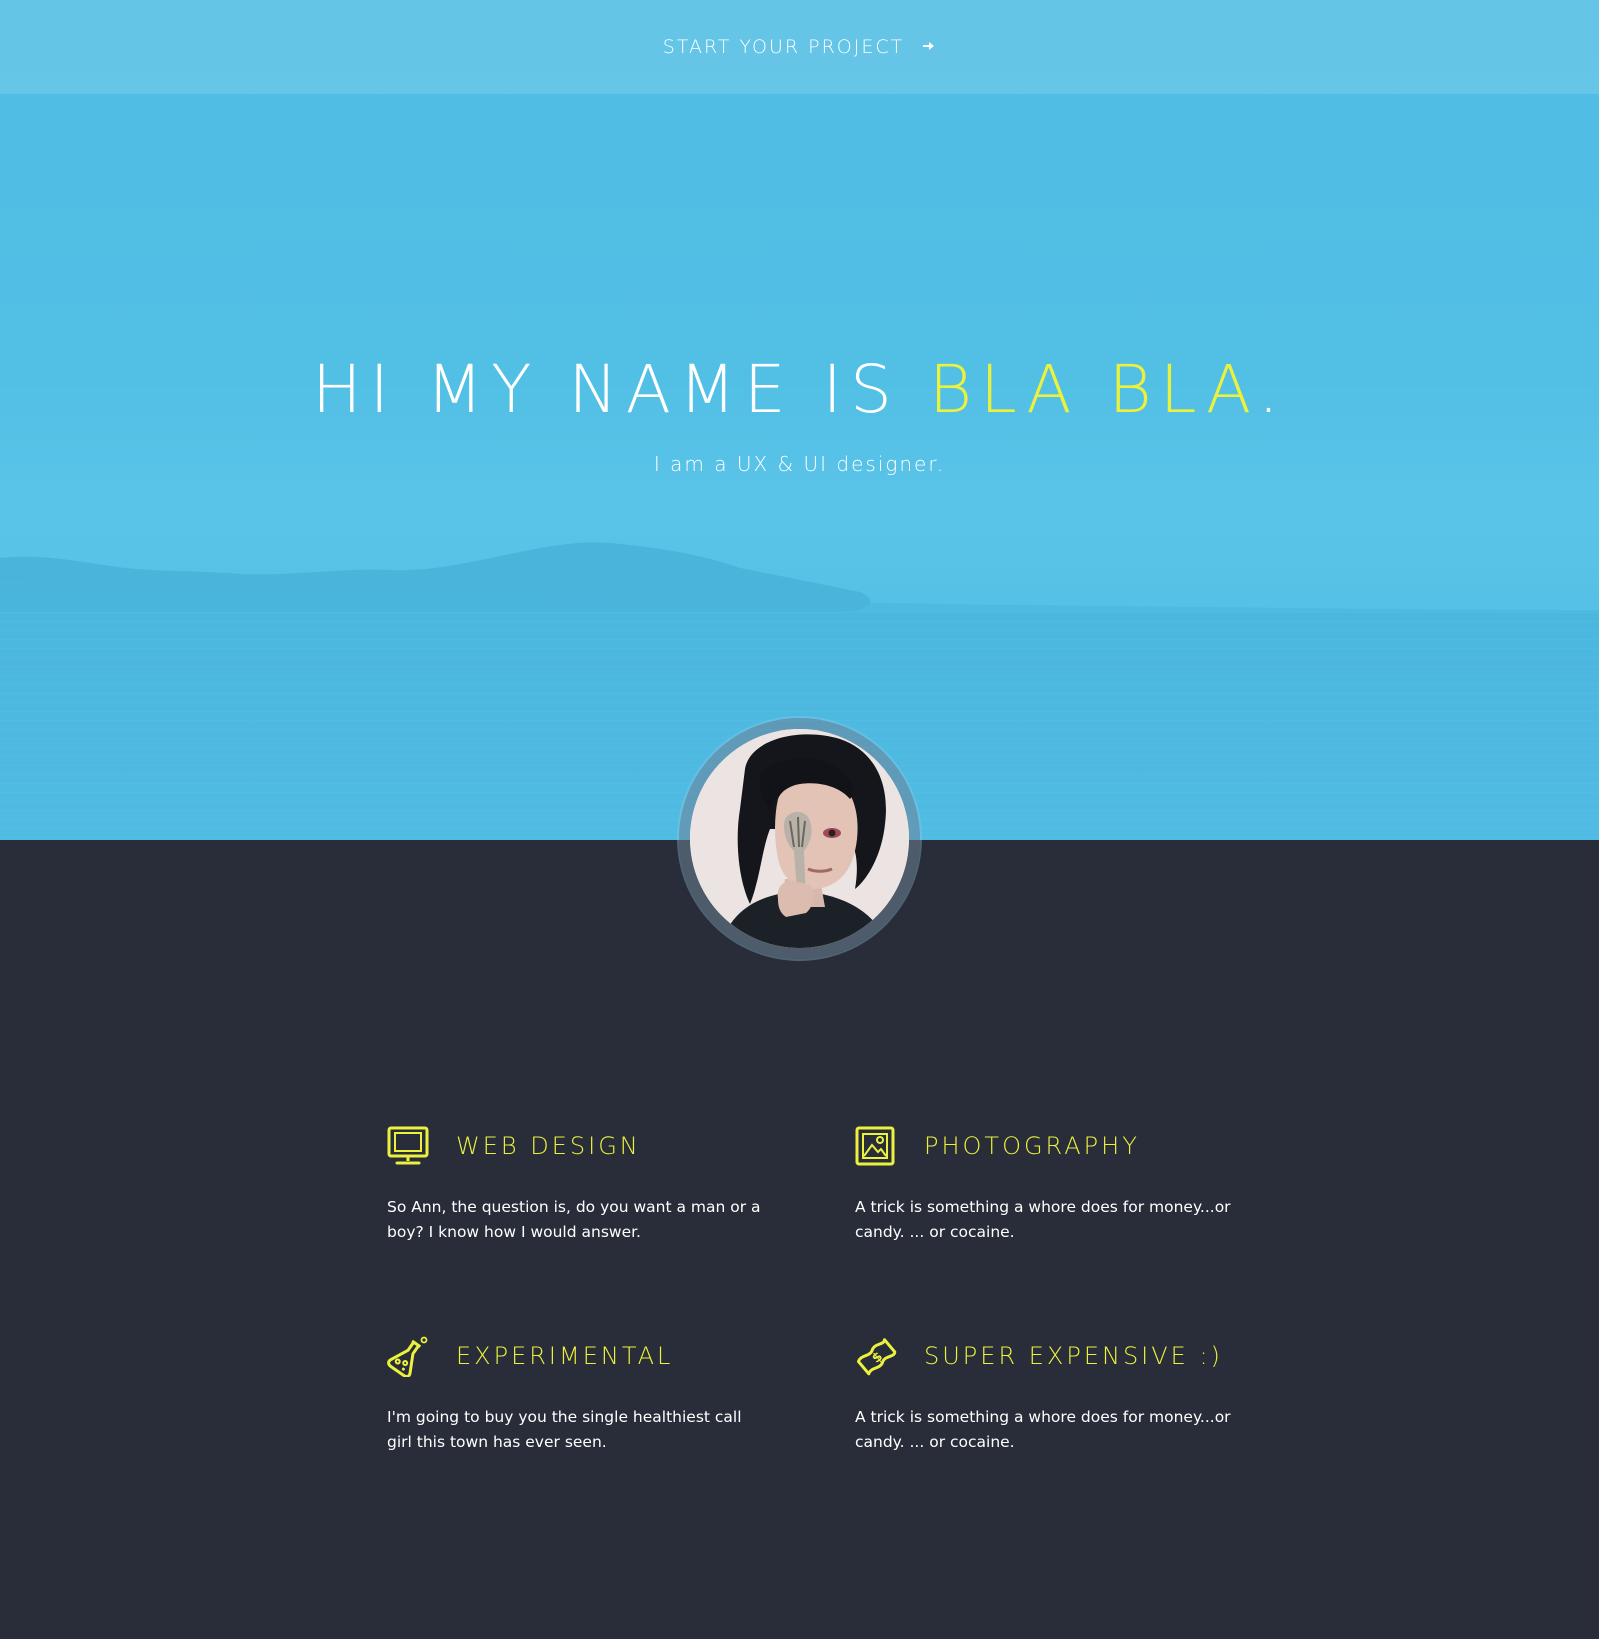 This screenshot has width=1599, height=1639. I want to click on monitor-icon, so click(408, 1146).